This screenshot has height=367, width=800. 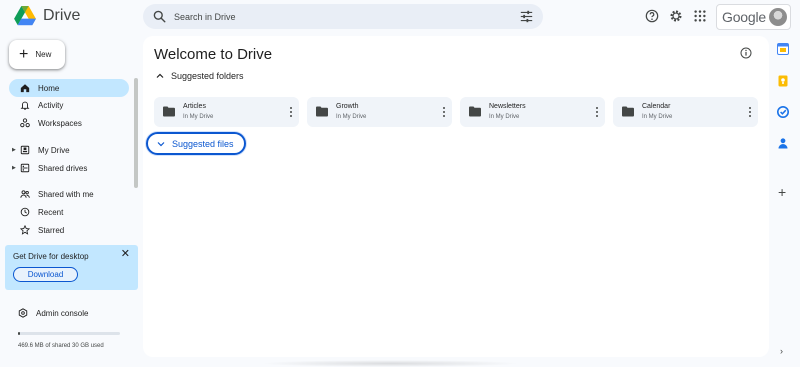 What do you see at coordinates (160, 75) in the screenshot?
I see `chevron-up-icon` at bounding box center [160, 75].